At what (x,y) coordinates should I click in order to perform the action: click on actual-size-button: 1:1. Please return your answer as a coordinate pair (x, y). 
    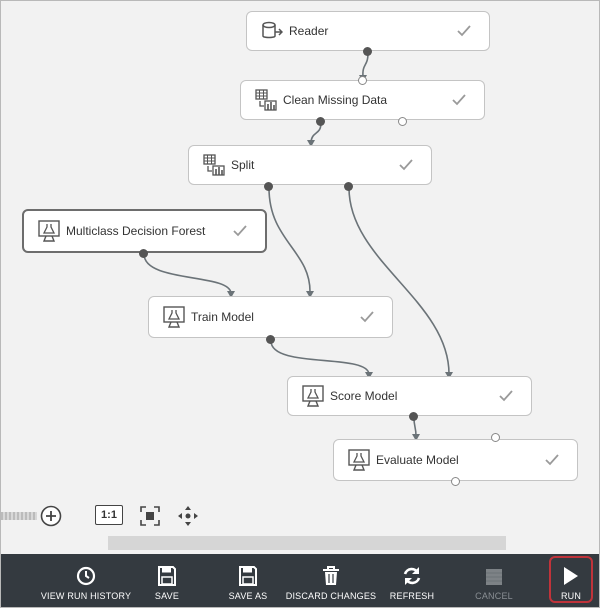
    Looking at the image, I should click on (109, 515).